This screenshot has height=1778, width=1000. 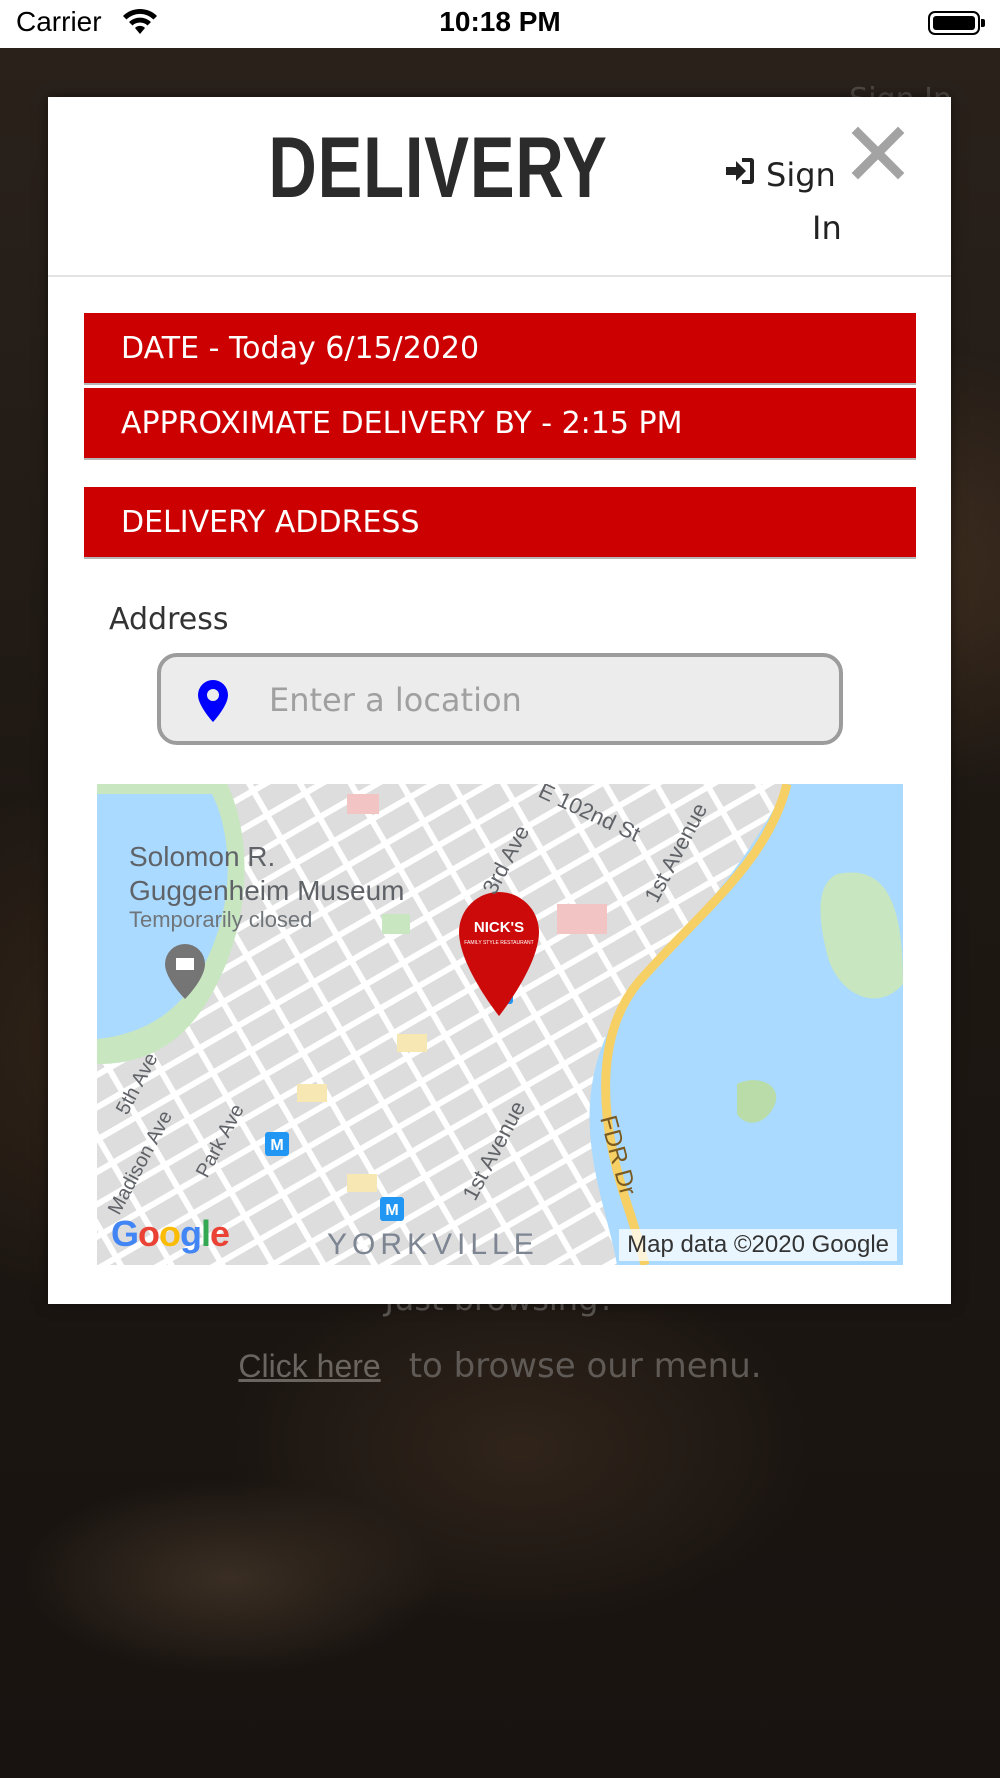 I want to click on battery-icon, so click(x=956, y=23).